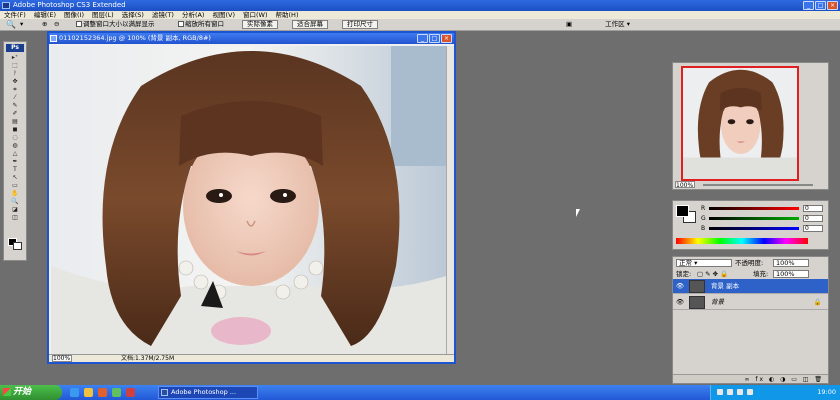  Describe the element at coordinates (15, 209) in the screenshot. I see `quick-mask-icon: ◪` at that location.